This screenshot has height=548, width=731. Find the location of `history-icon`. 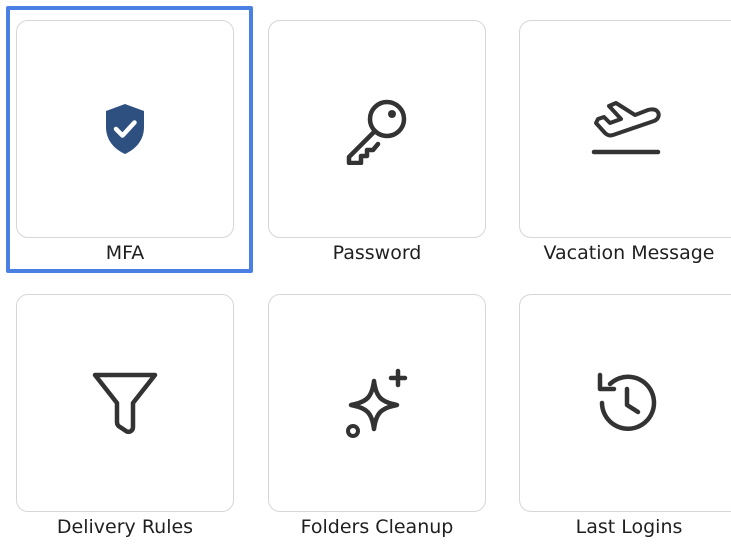

history-icon is located at coordinates (626, 401).